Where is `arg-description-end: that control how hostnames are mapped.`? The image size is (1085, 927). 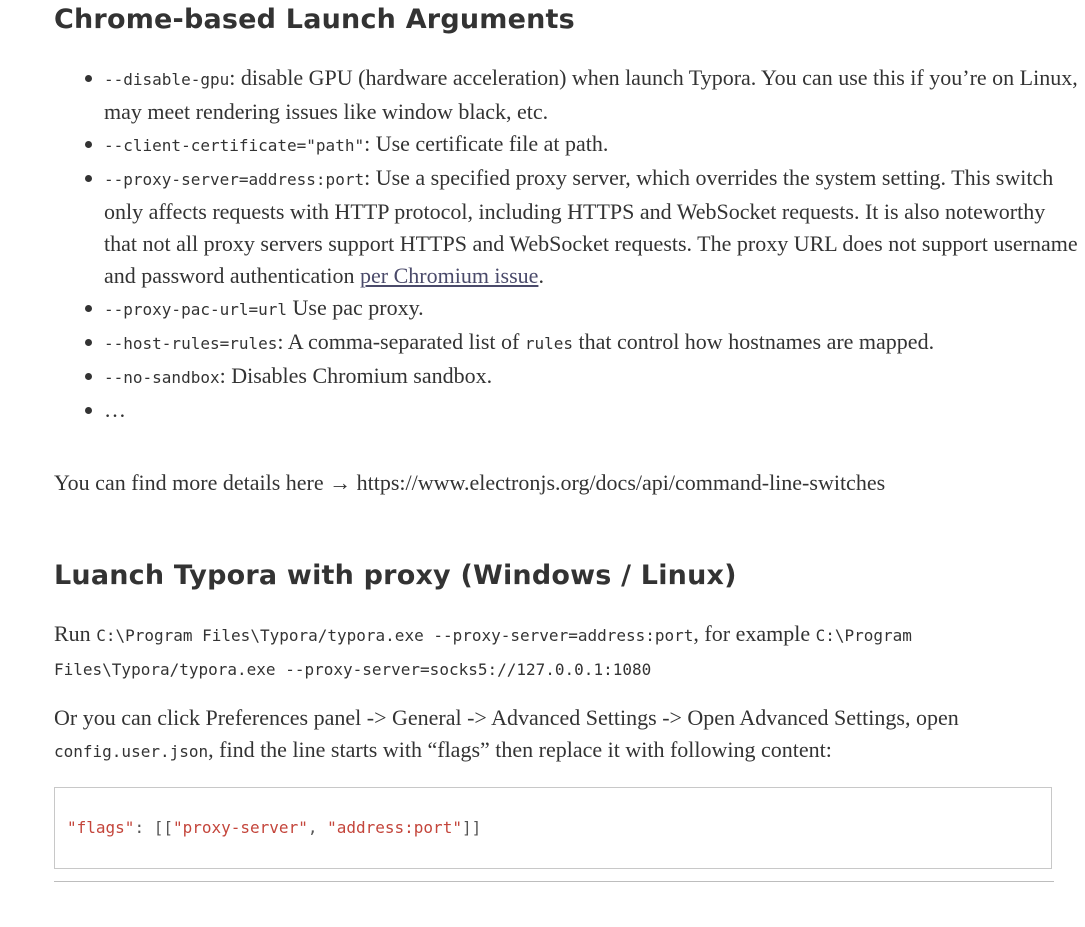
arg-description-end: that control how hostnames are mapped. is located at coordinates (754, 341).